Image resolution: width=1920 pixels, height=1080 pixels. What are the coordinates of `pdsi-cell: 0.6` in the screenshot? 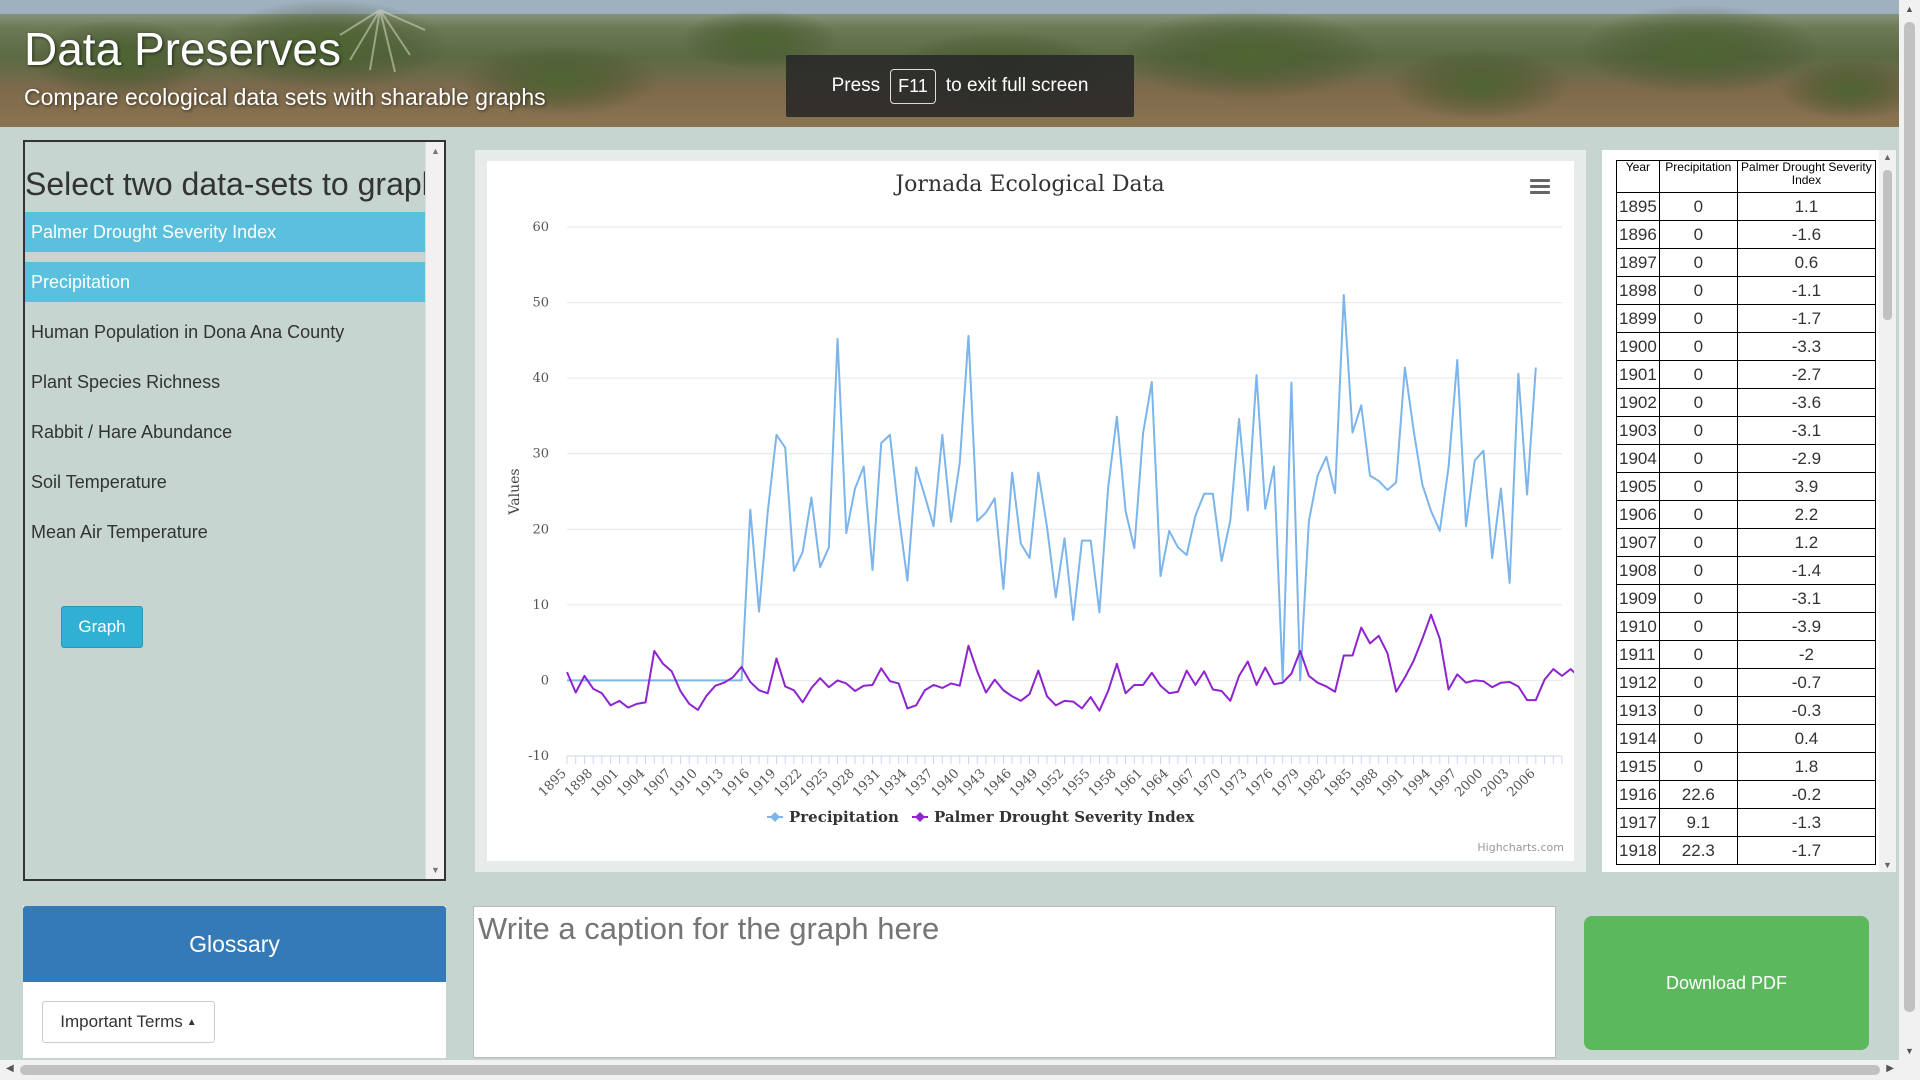 It's located at (1806, 262).